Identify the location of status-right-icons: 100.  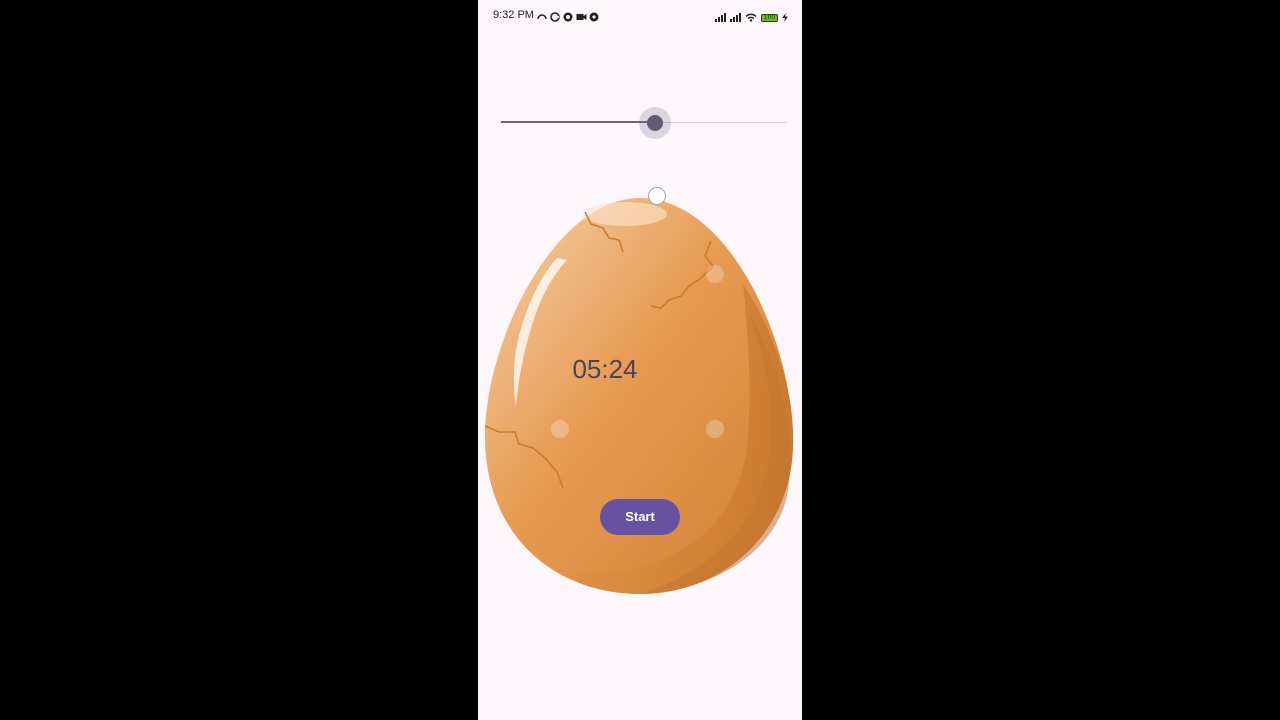
(751, 18).